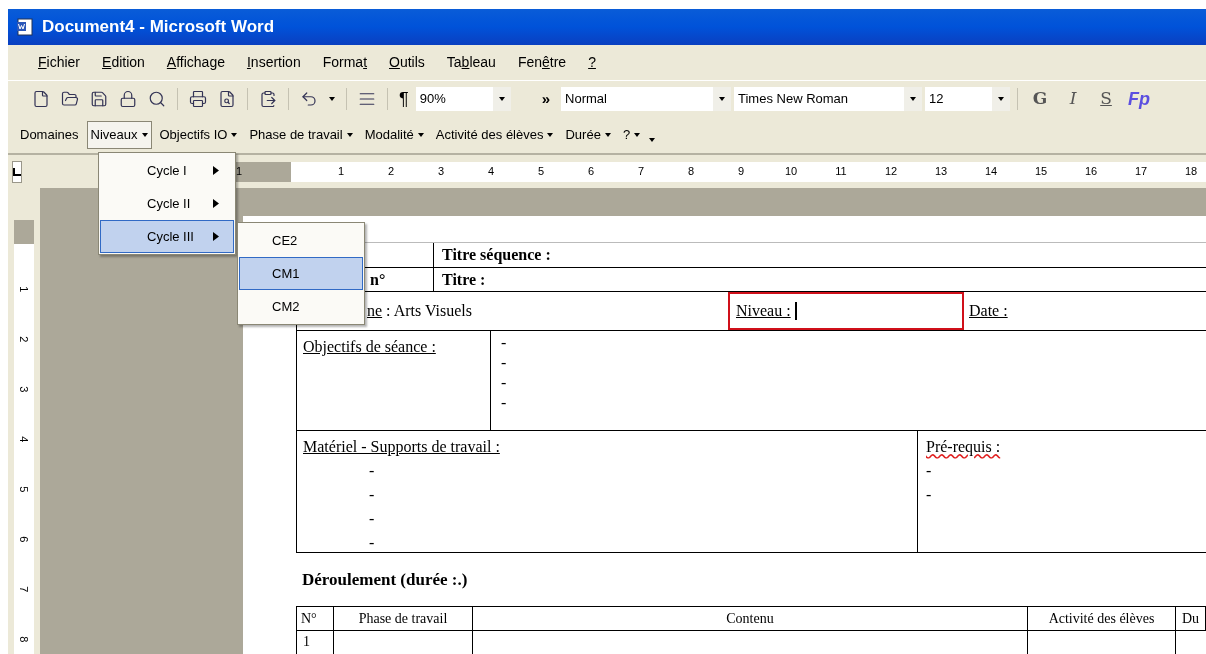 Image resolution: width=1206 pixels, height=654 pixels. I want to click on window-title: Document4 - Microsoft Word, so click(158, 27).